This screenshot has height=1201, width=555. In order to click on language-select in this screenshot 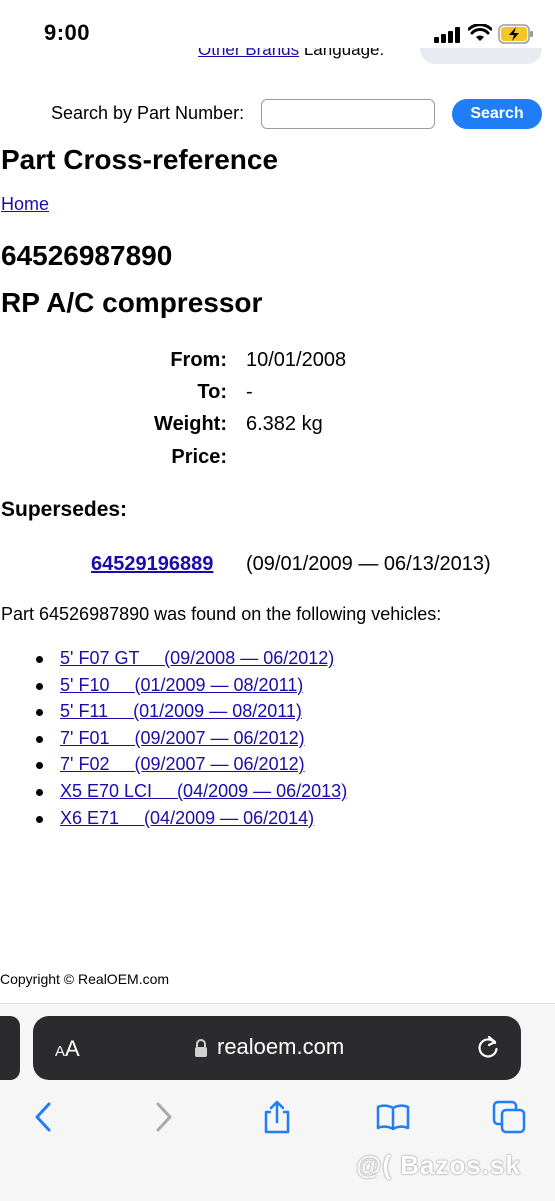, I will do `click(481, 56)`.